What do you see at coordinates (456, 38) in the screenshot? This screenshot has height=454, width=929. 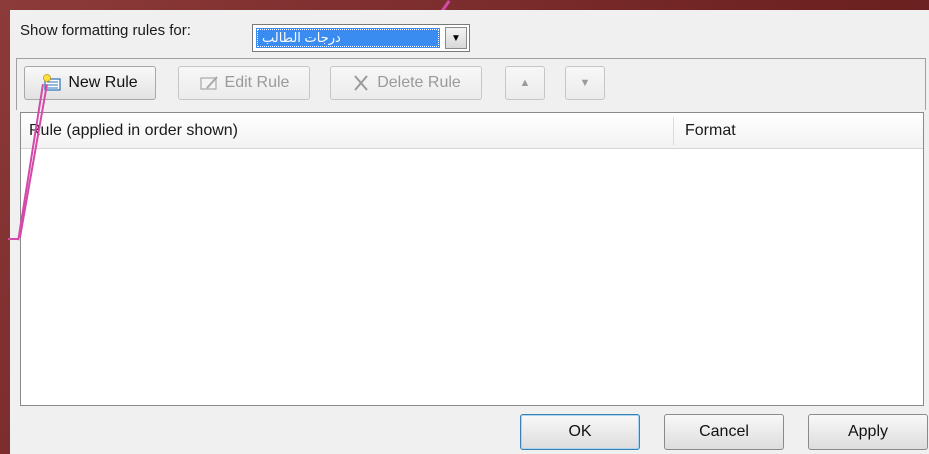 I see `chevron-down-icon: ▼` at bounding box center [456, 38].